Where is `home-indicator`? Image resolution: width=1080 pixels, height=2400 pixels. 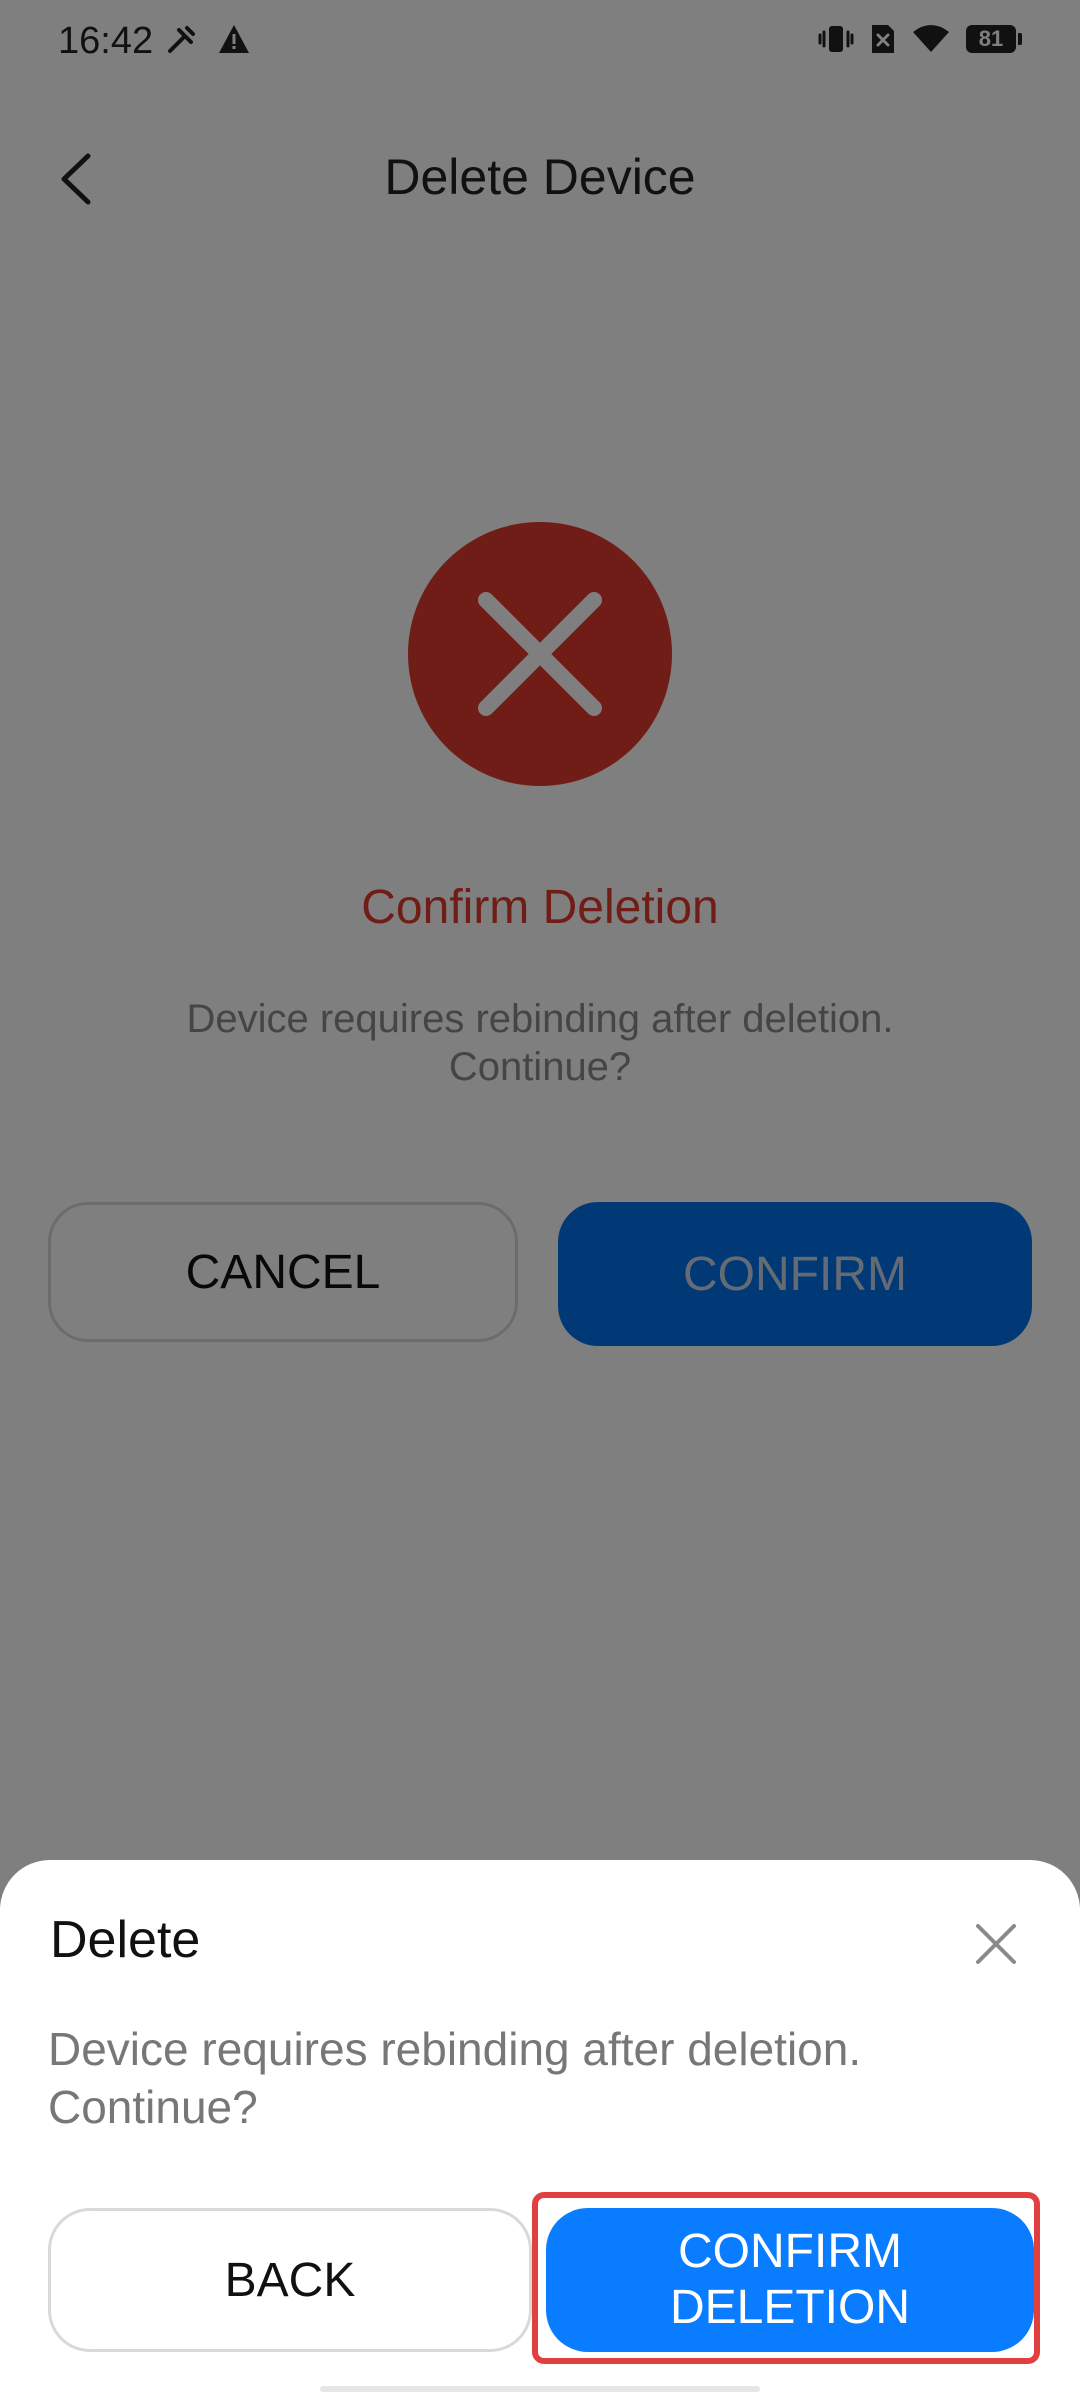
home-indicator is located at coordinates (540, 2389).